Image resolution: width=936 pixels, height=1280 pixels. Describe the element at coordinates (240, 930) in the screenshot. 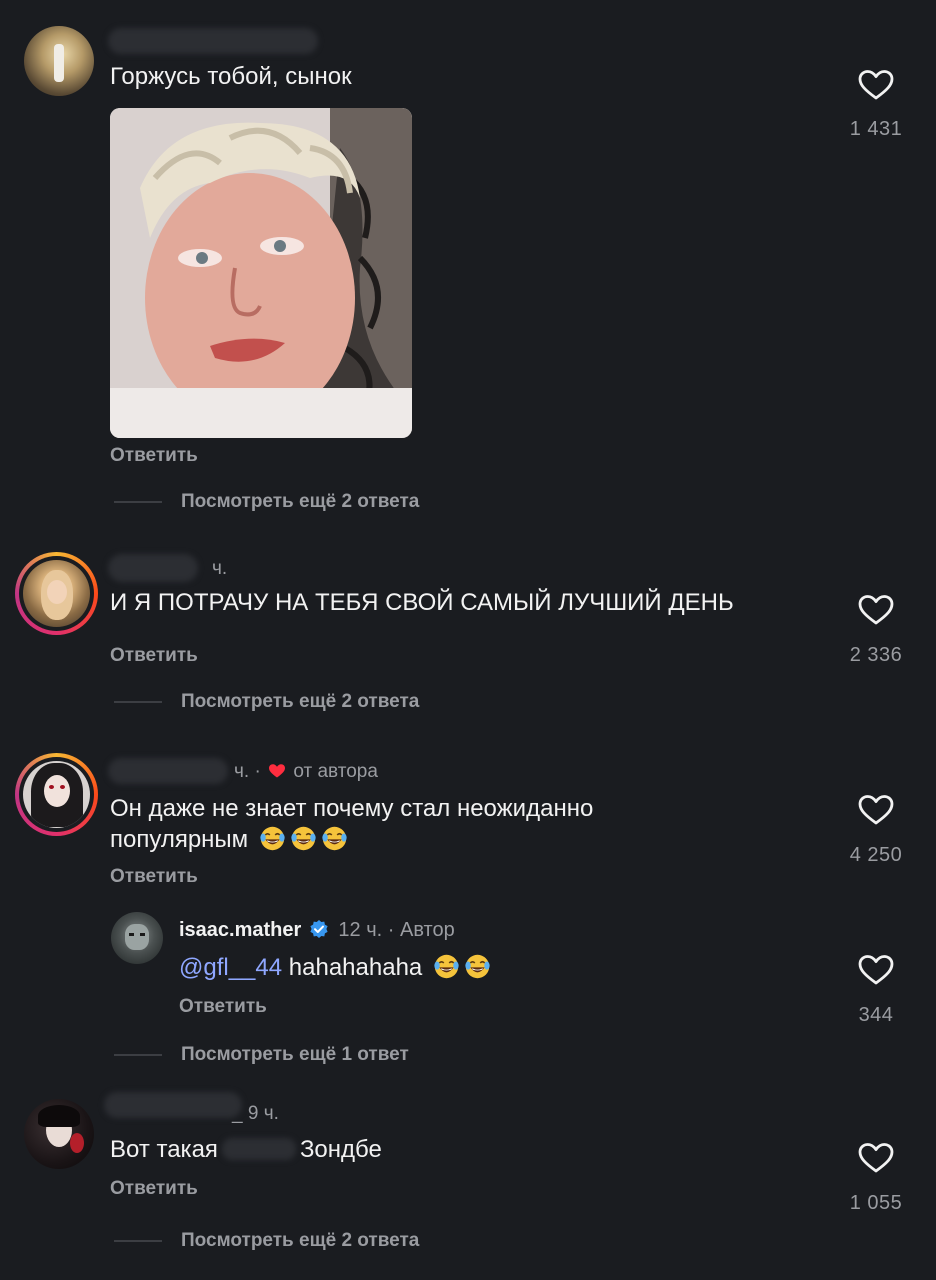

I see `reply-username: isaac.mather` at that location.